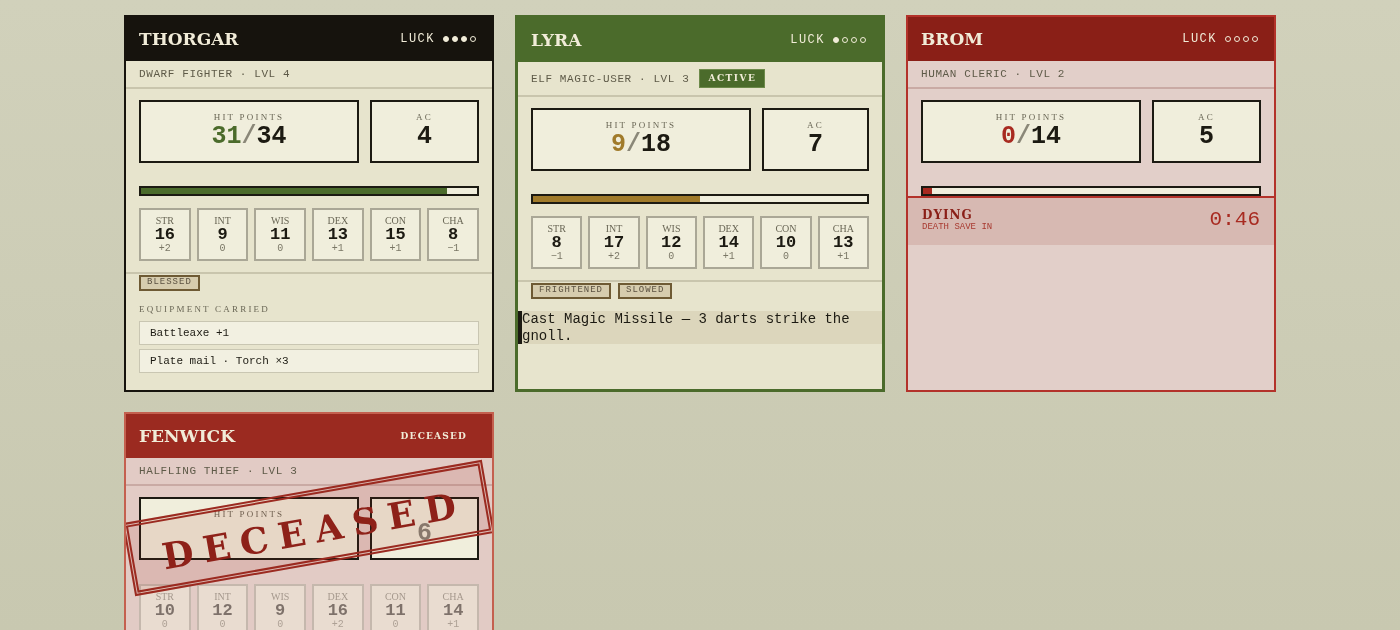 This screenshot has height=630, width=1400. I want to click on active-badge: ACTIVE, so click(732, 78).